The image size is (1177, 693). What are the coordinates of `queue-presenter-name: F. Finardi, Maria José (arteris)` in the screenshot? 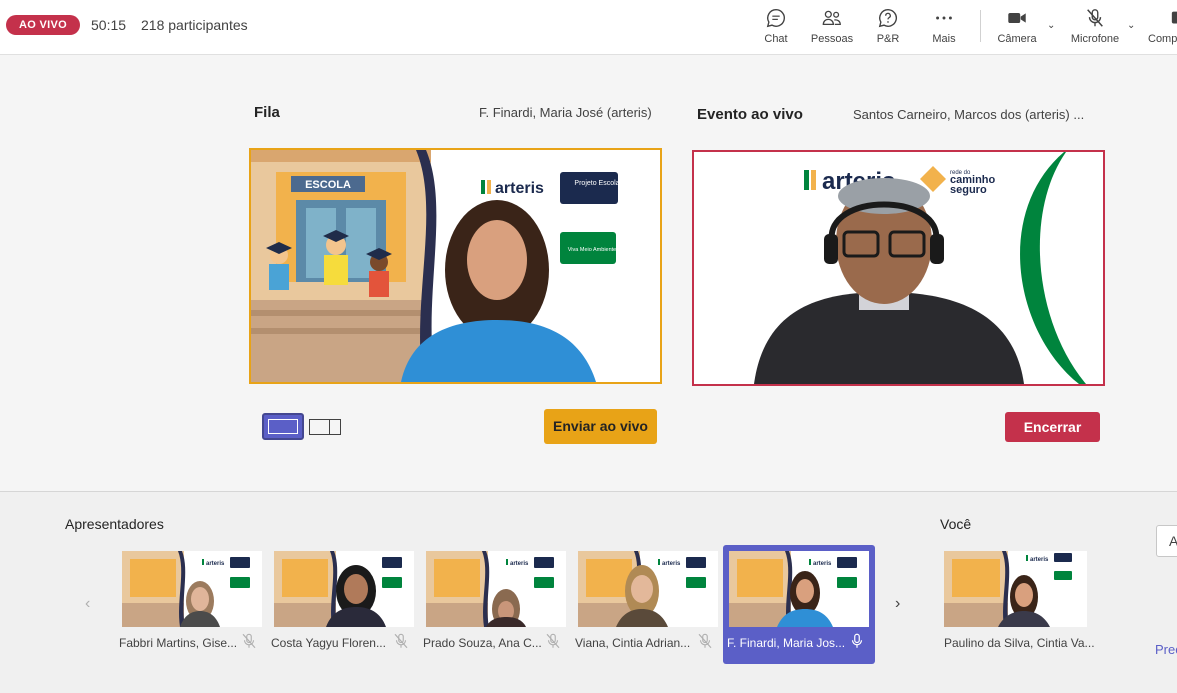 It's located at (565, 112).